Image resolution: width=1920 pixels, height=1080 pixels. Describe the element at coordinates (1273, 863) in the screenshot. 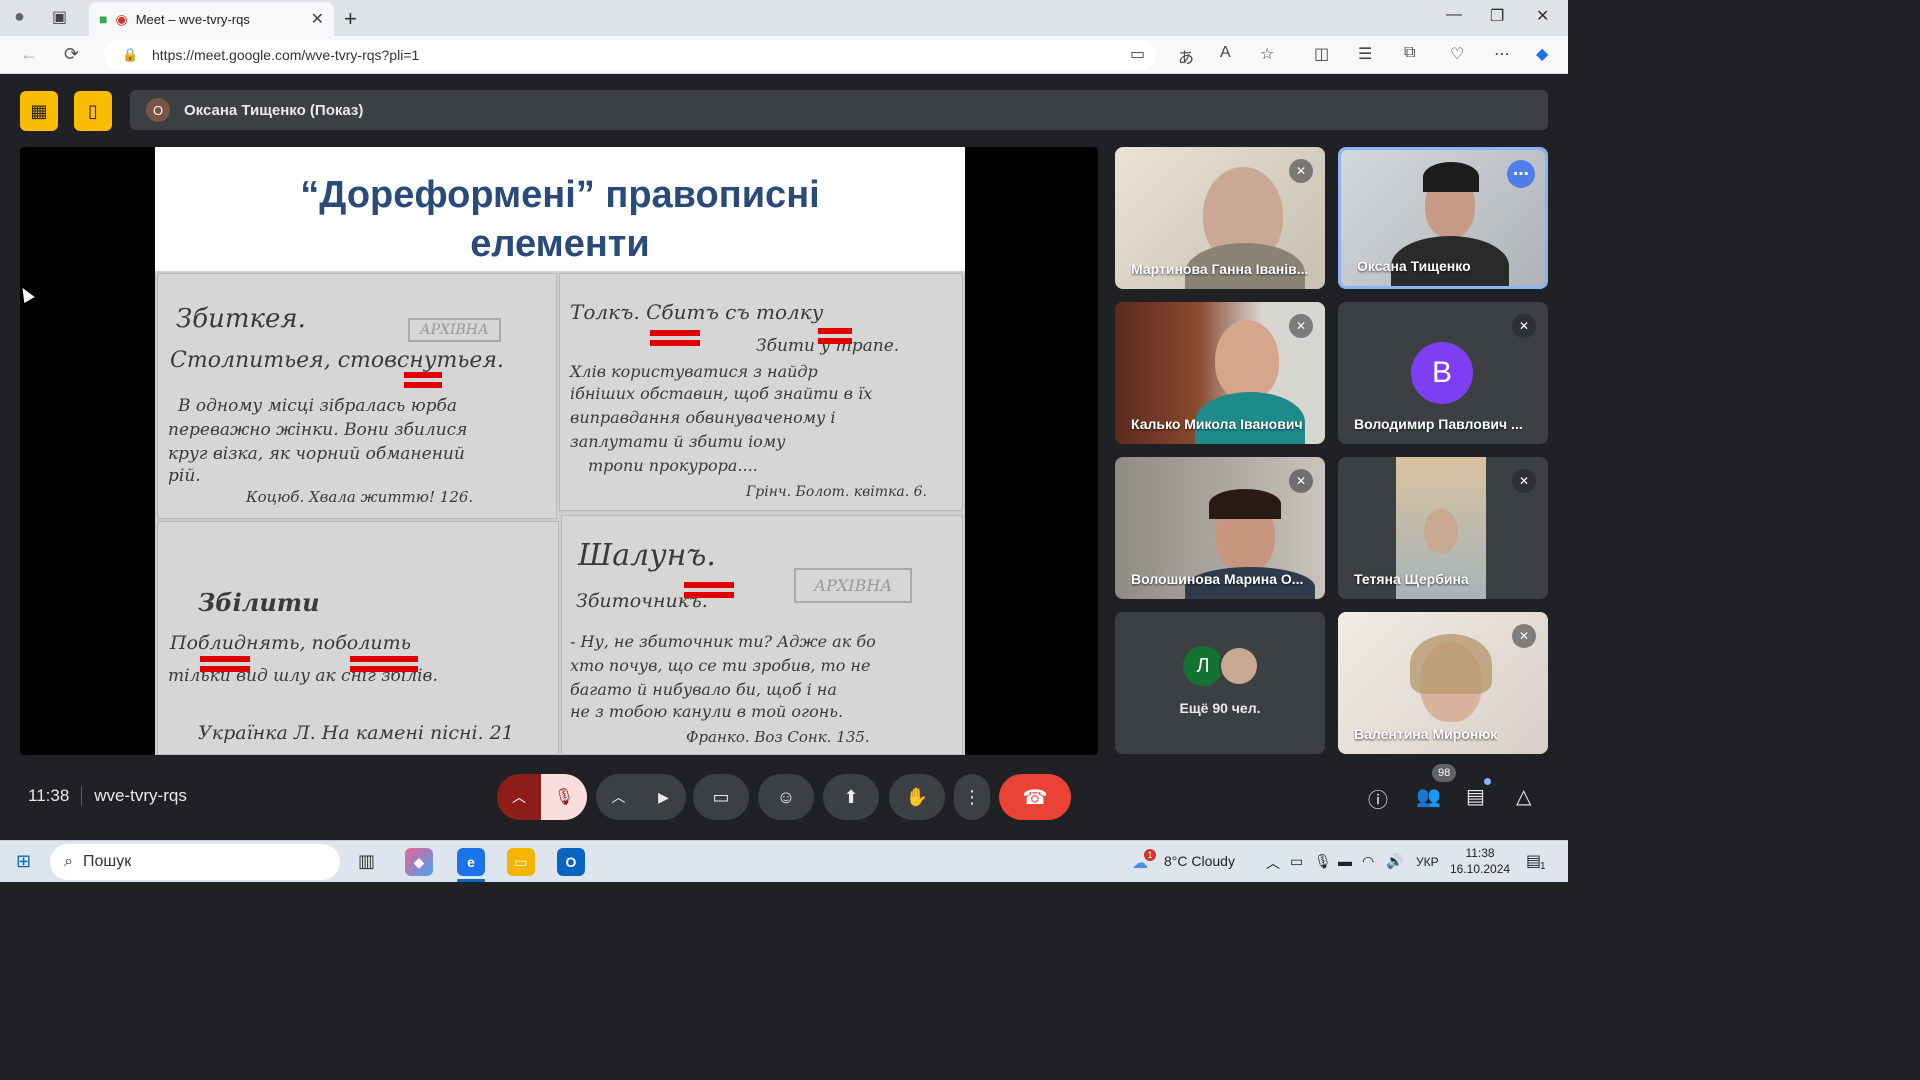

I see `tray-chevron-icon: ︿` at that location.